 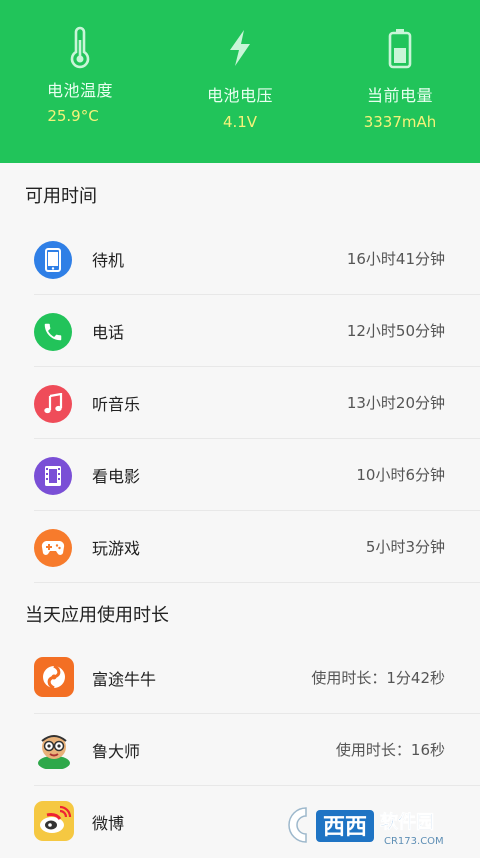 I want to click on ludashi-app-icon, so click(x=54, y=749).